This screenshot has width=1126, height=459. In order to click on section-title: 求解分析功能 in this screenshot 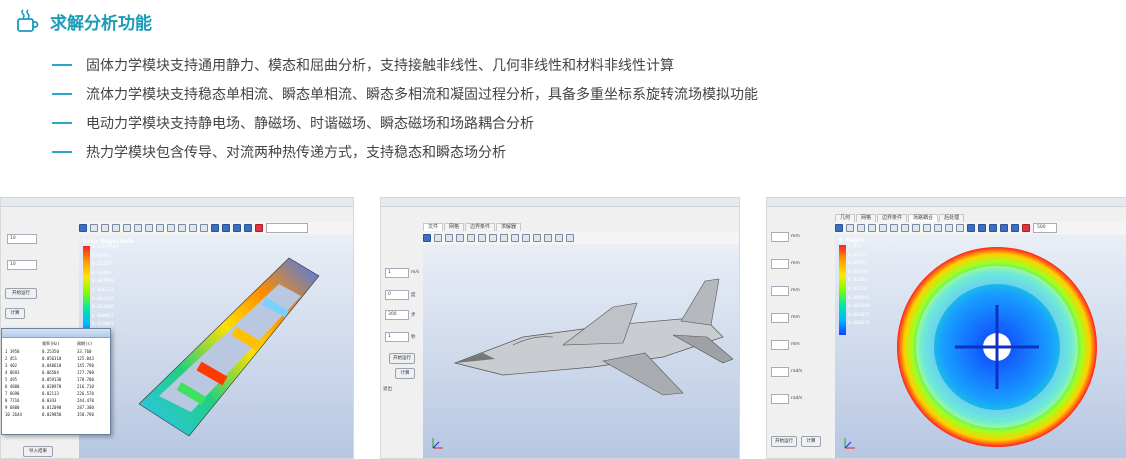, I will do `click(101, 24)`.